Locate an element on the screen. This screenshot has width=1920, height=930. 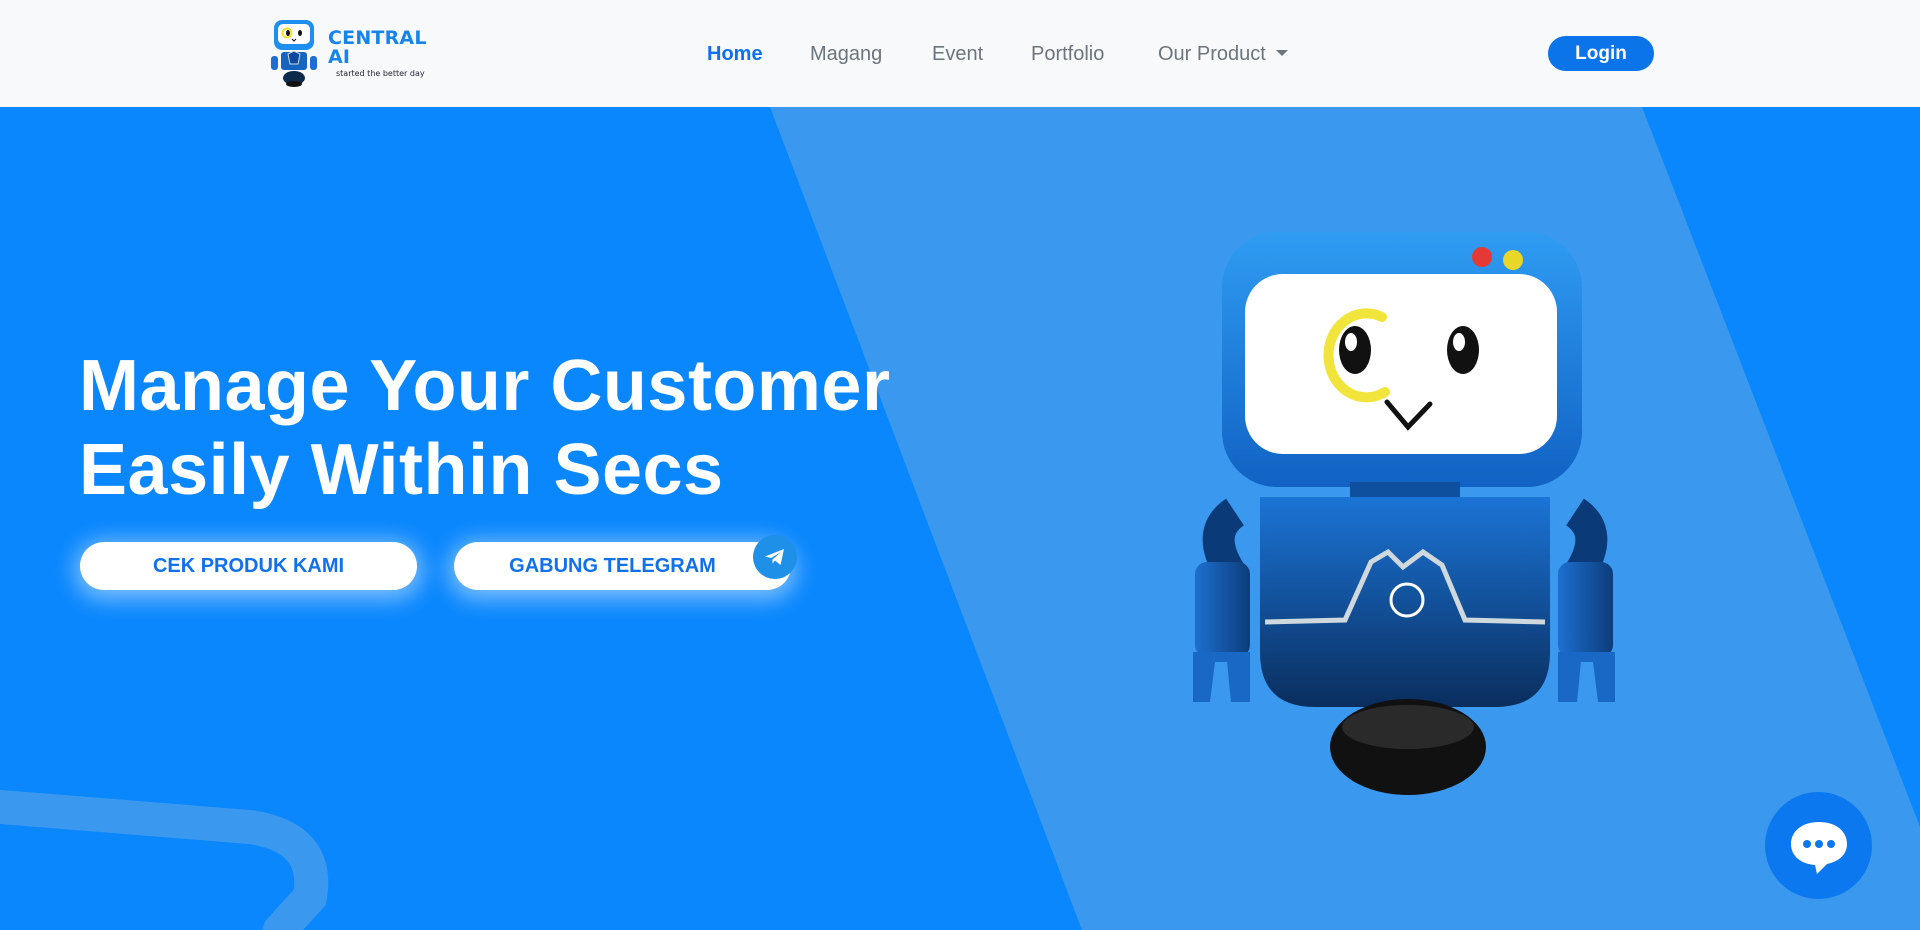
hero-headline-line1: Manage Your Customer is located at coordinates (485, 386).